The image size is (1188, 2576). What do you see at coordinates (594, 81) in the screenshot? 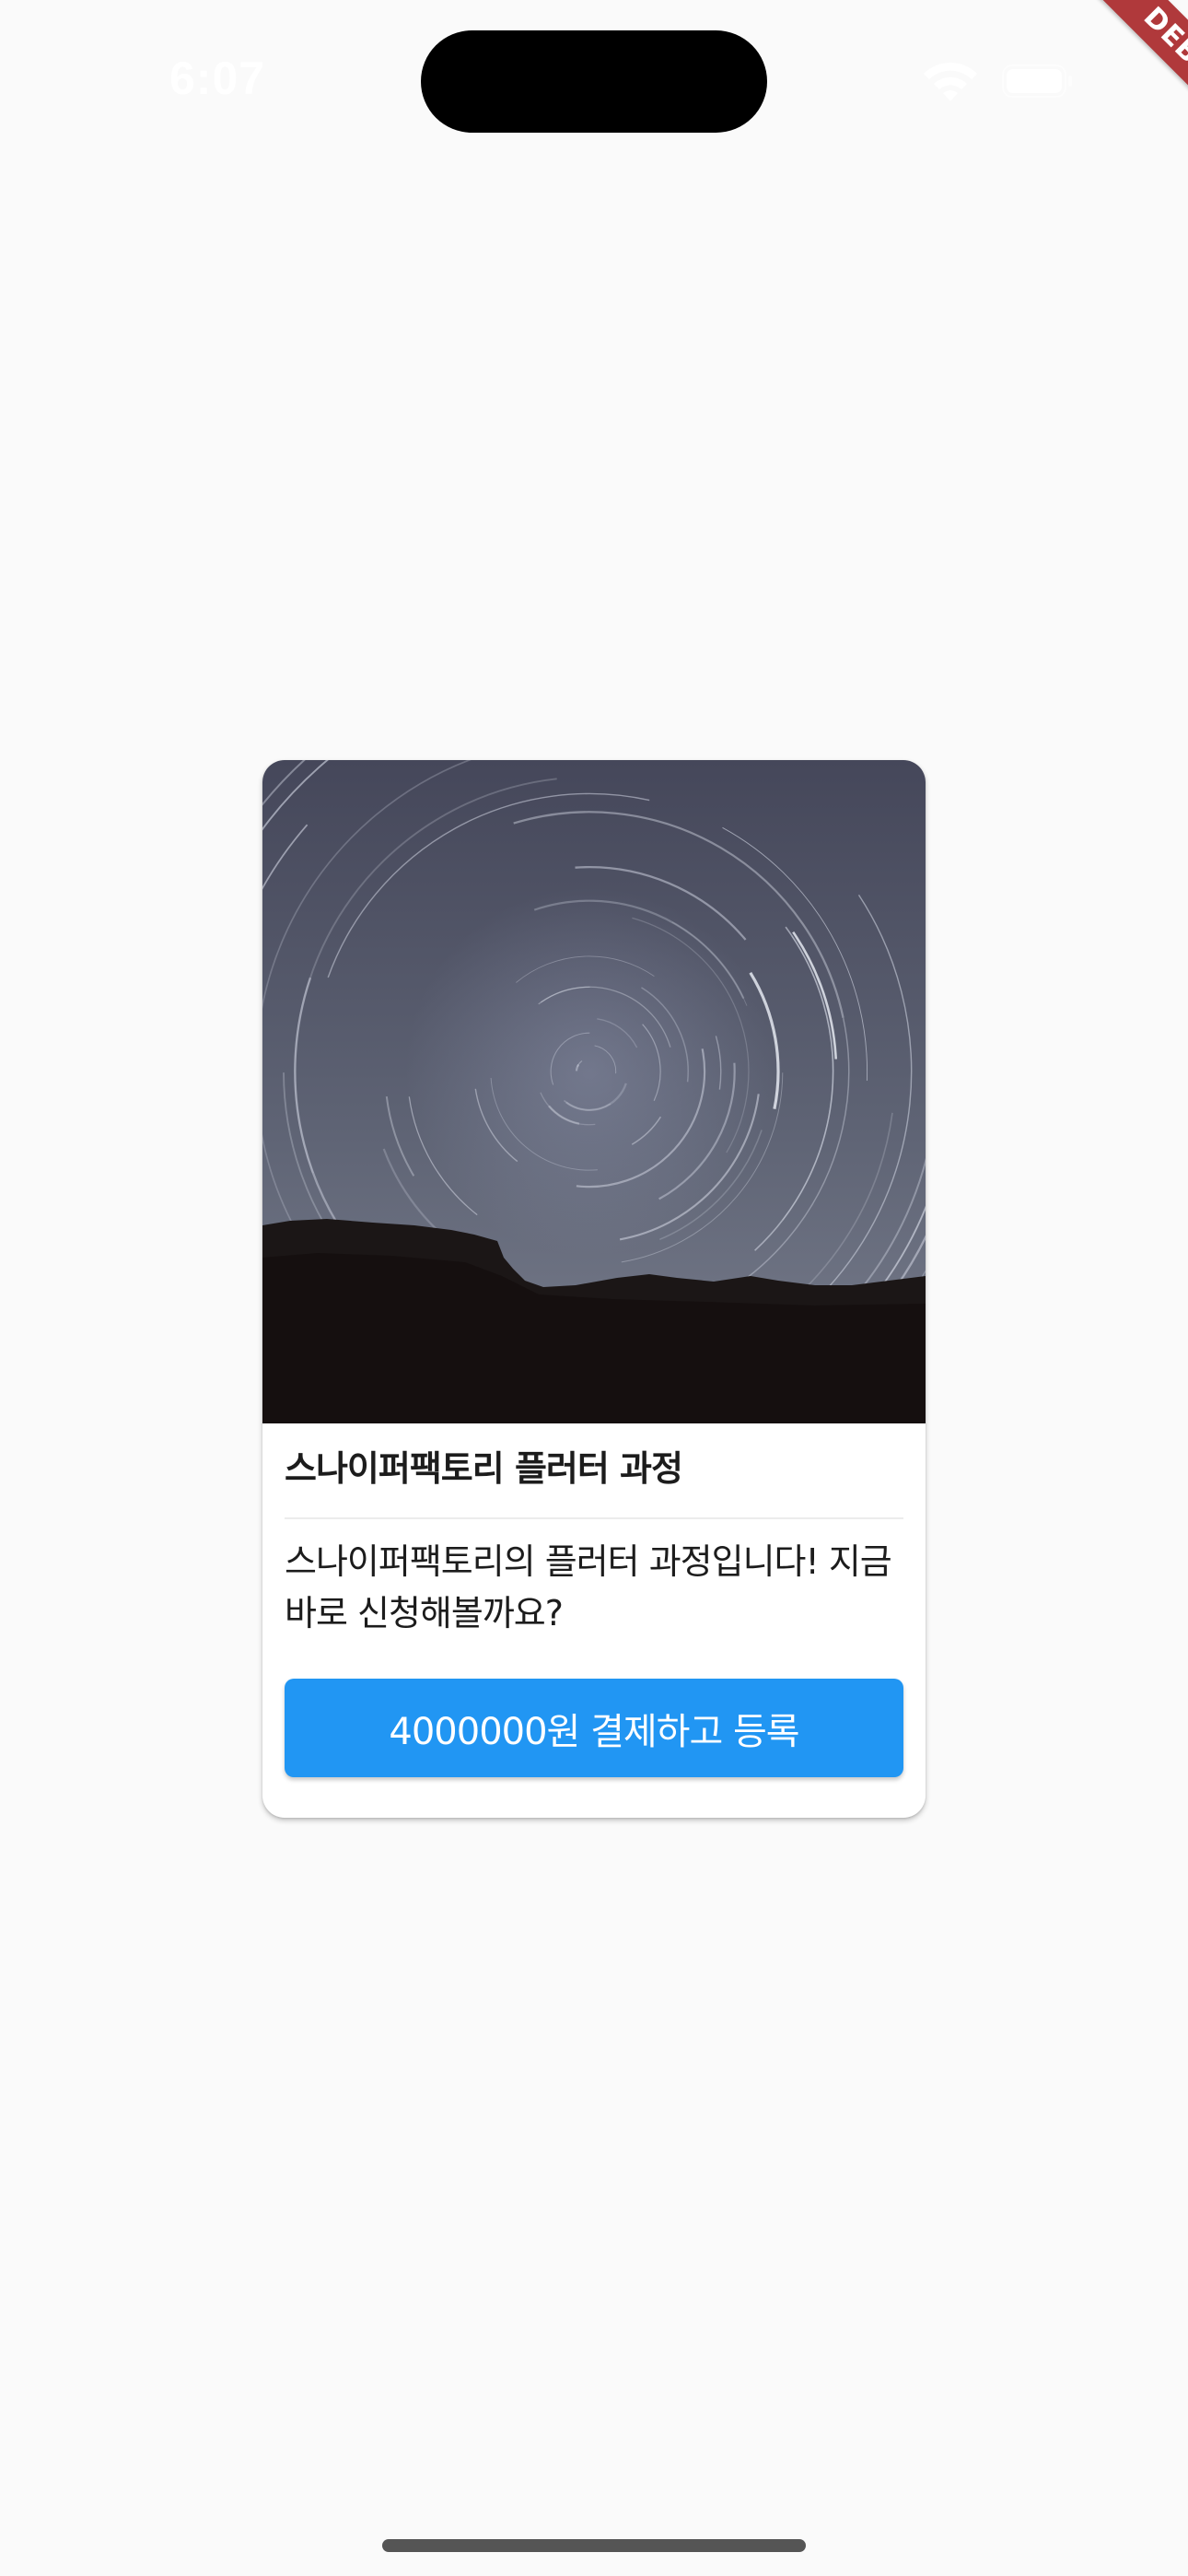
I see `dynamic-island` at bounding box center [594, 81].